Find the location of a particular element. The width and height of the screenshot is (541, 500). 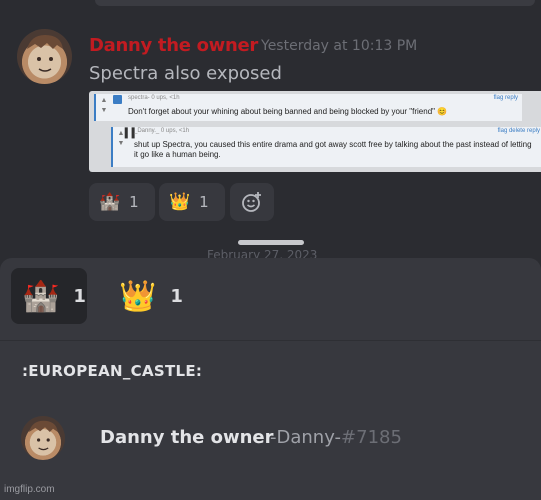

add-reaction-icon is located at coordinates (251, 202).